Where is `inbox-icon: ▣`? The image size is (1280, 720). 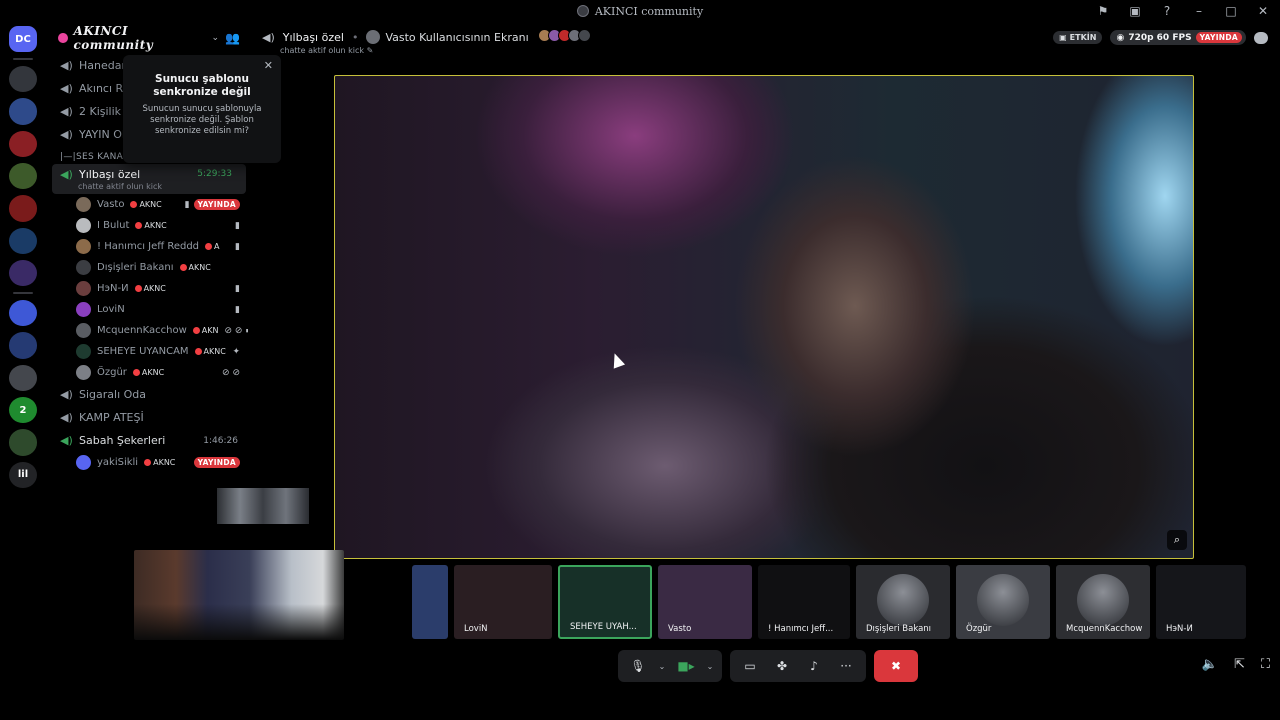 inbox-icon: ▣ is located at coordinates (1135, 11).